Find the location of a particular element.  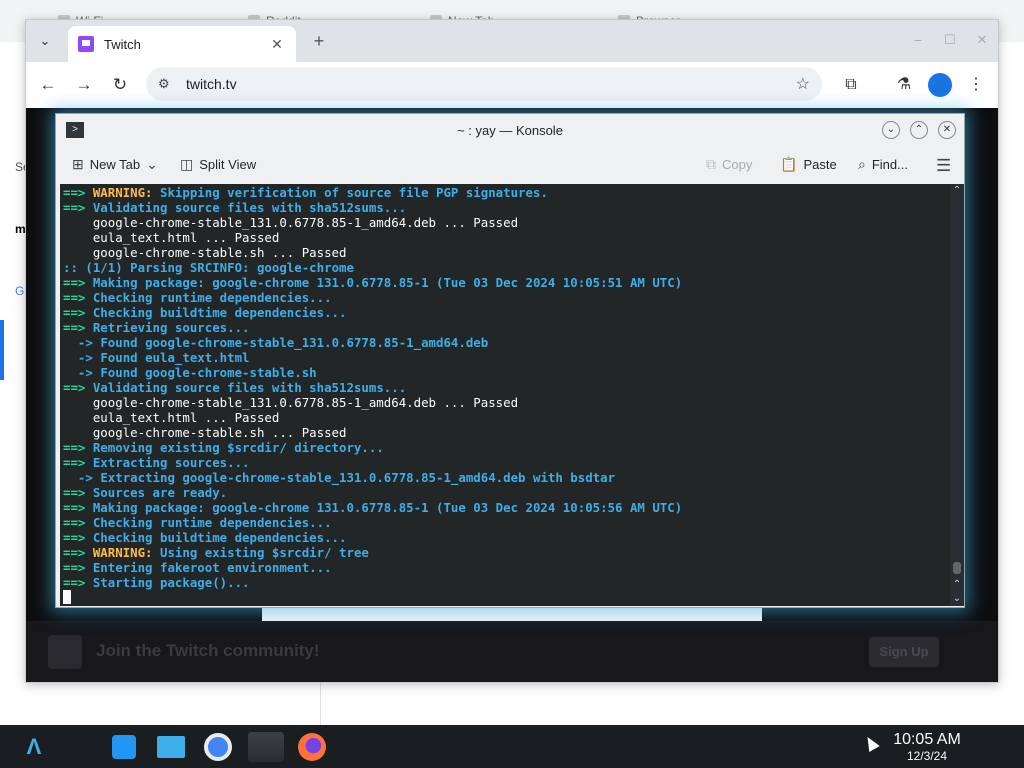

text-cursor is located at coordinates (67, 597).